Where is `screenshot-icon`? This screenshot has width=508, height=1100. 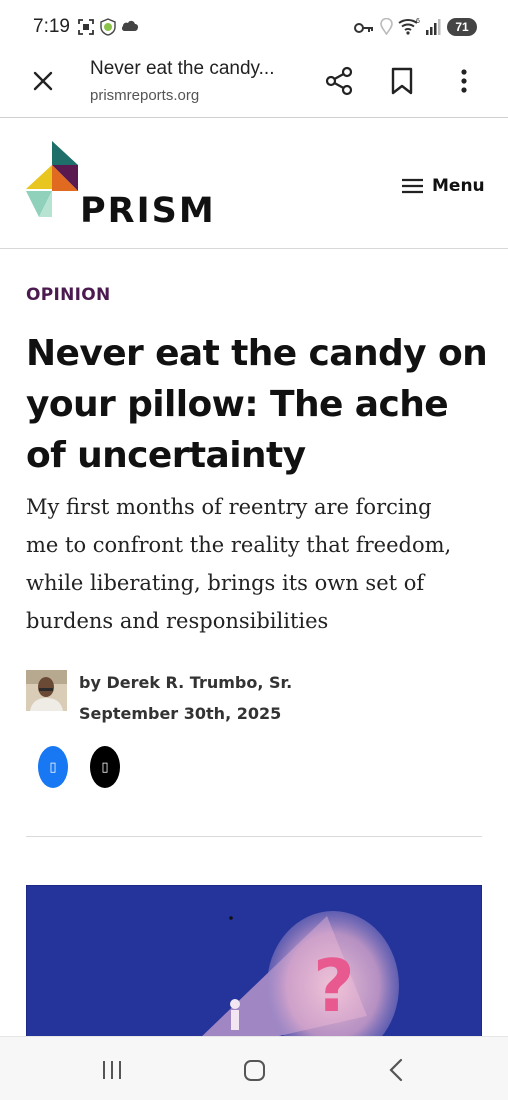 screenshot-icon is located at coordinates (86, 27).